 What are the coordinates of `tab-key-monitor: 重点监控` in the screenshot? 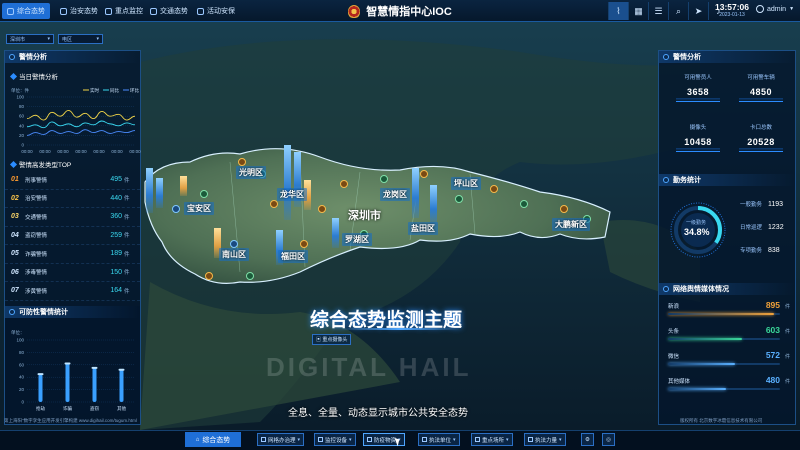 It's located at (124, 11).